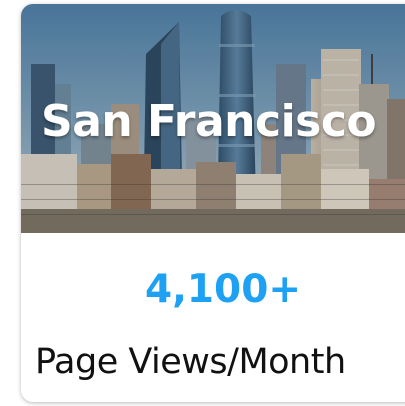 The height and width of the screenshot is (406, 405). Describe the element at coordinates (209, 121) in the screenshot. I see `city-title: San Francisco` at that location.